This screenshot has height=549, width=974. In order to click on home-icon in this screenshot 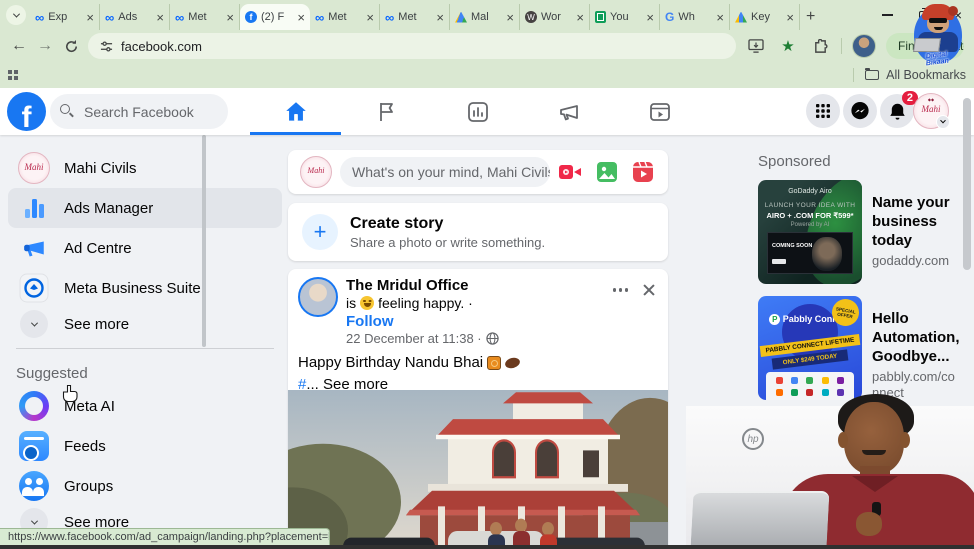, I will do `click(295, 111)`.